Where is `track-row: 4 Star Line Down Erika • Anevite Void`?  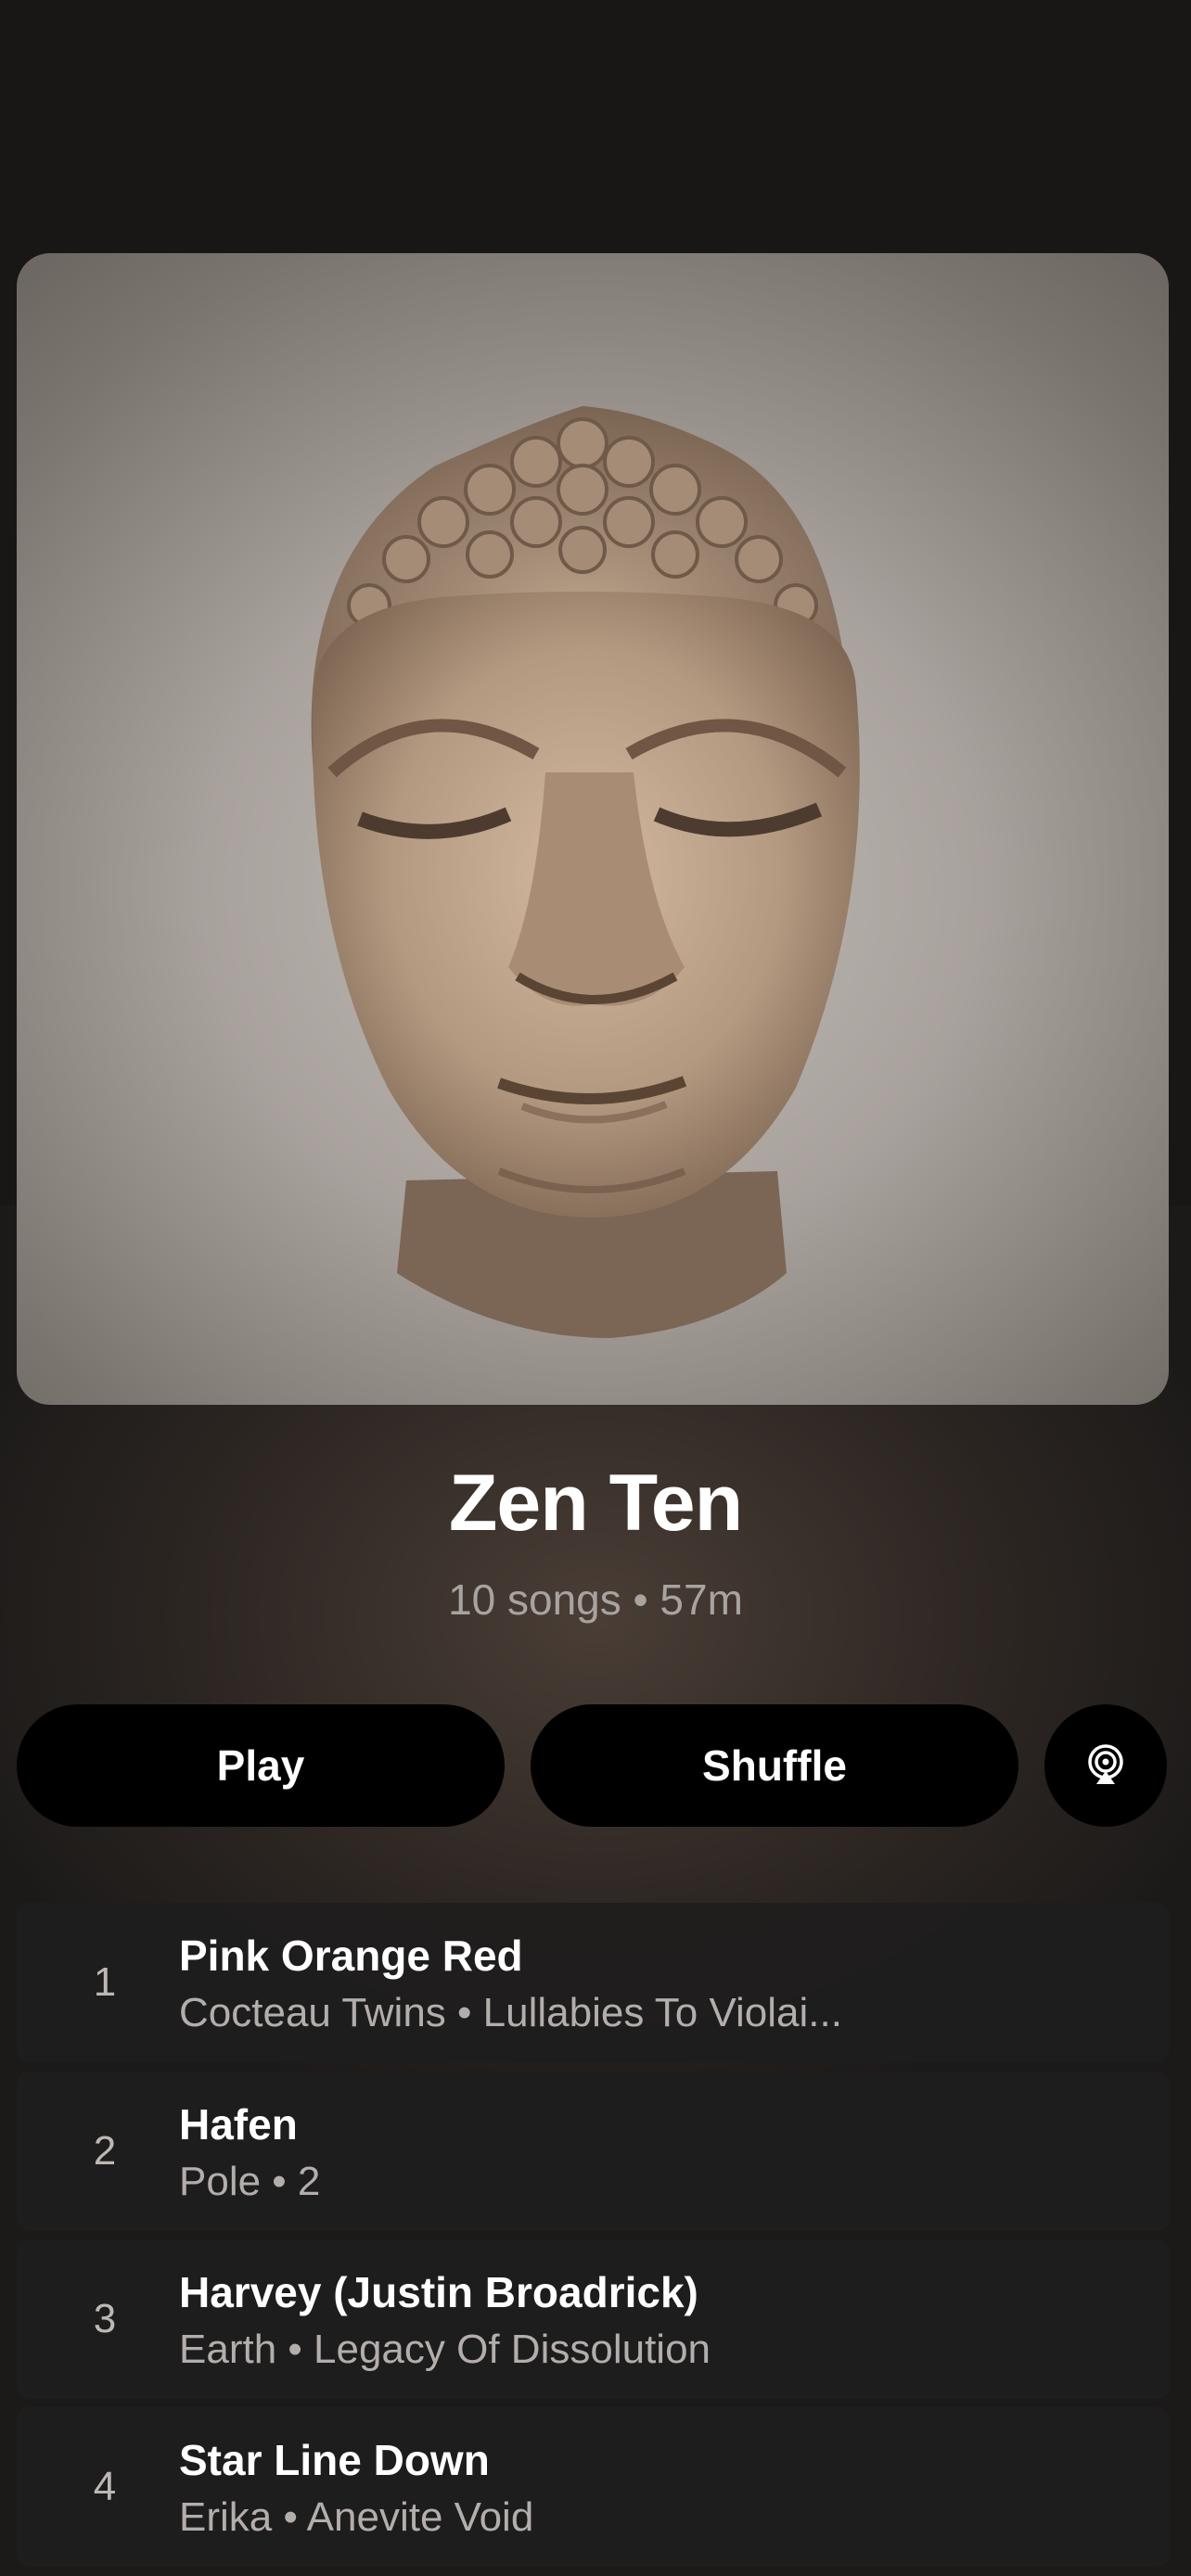
track-row: 4 Star Line Down Erika • Anevite Void is located at coordinates (593, 2487).